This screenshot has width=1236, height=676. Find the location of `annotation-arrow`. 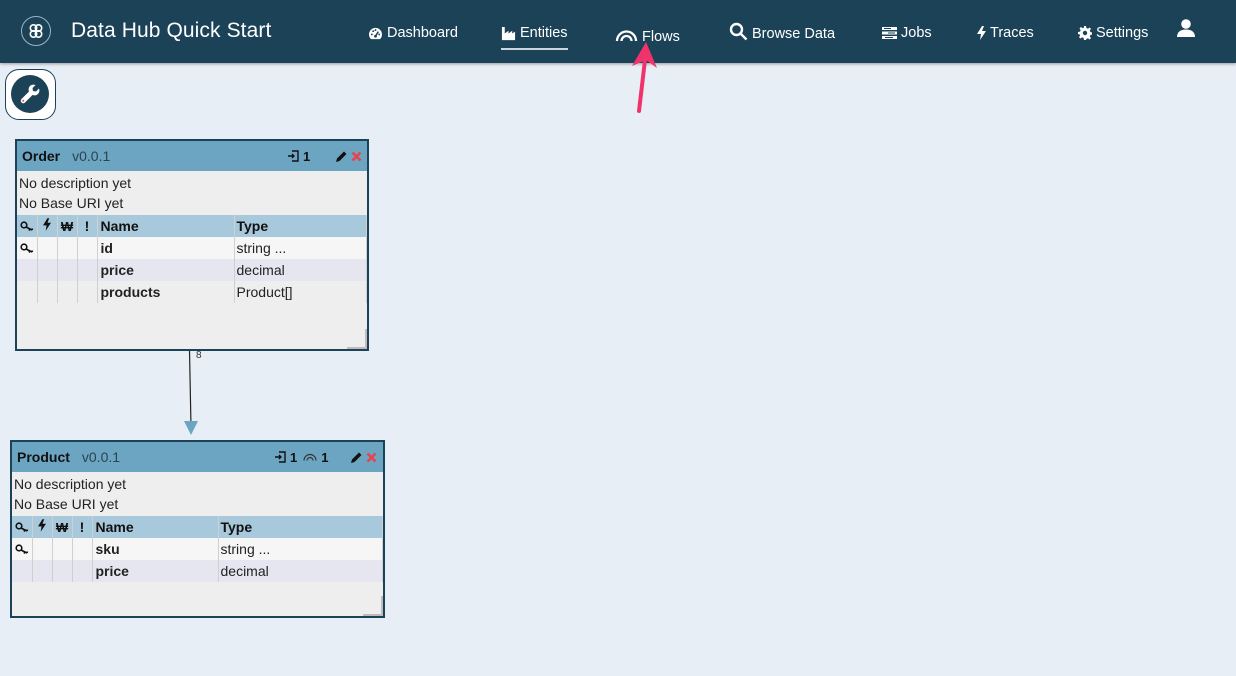

annotation-arrow is located at coordinates (644, 77).